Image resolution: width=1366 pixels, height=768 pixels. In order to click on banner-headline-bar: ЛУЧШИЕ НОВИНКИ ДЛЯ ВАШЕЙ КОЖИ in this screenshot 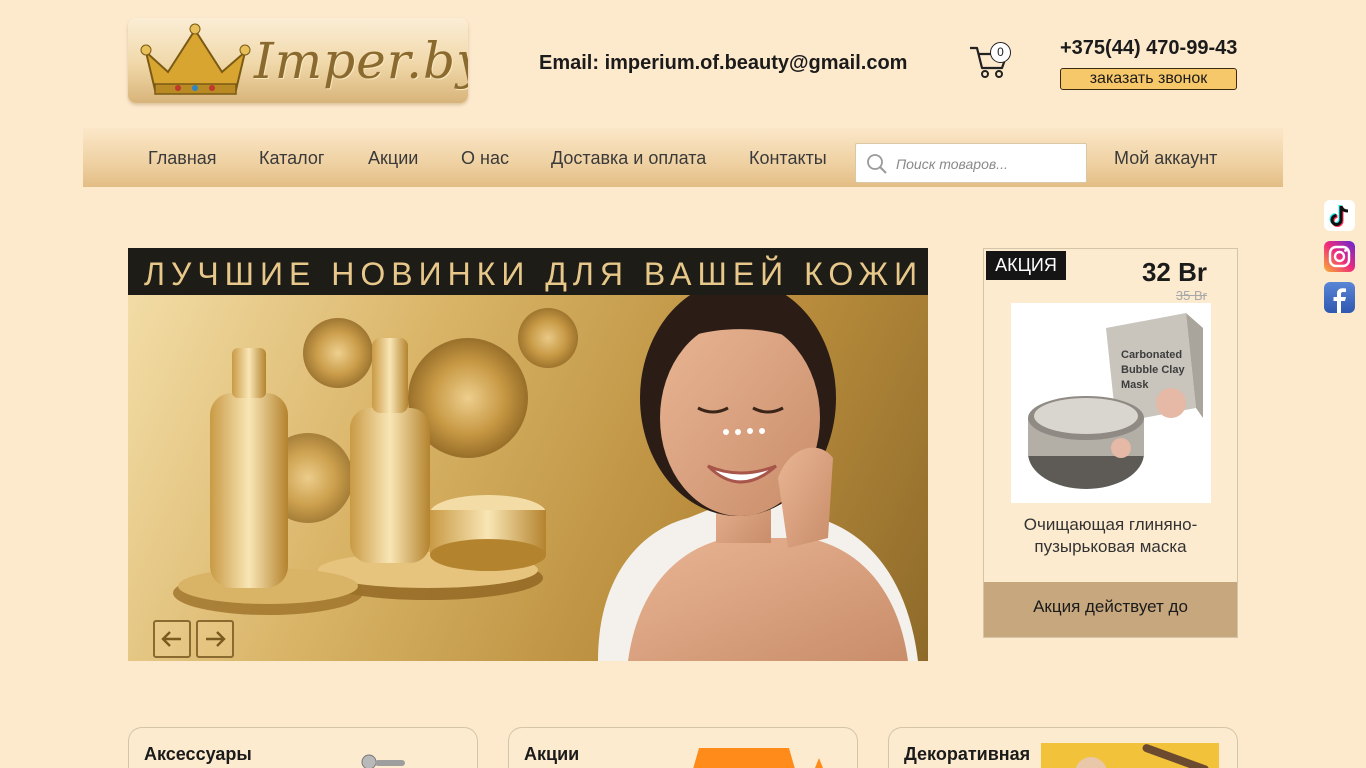, I will do `click(528, 271)`.